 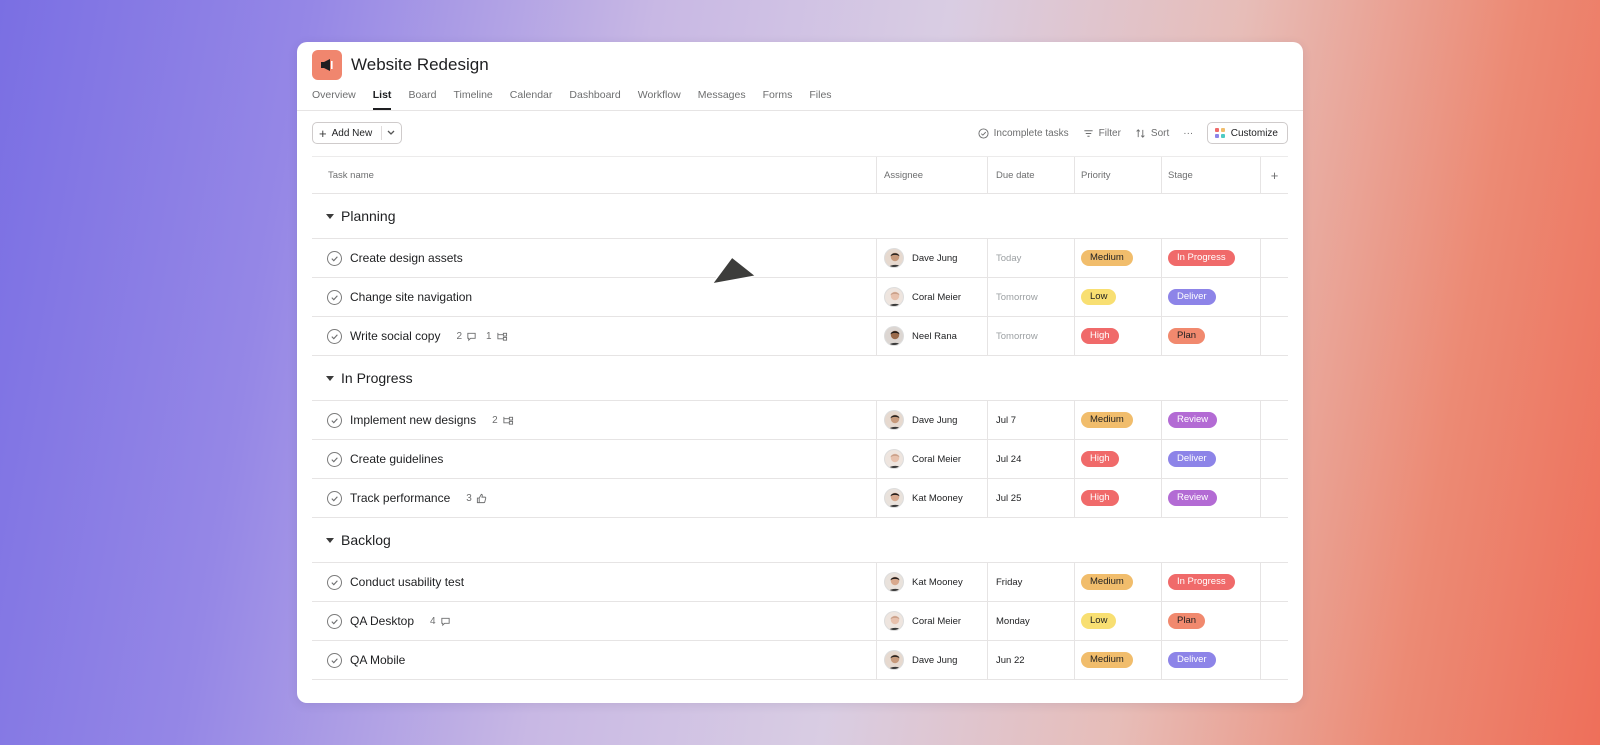 What do you see at coordinates (932, 336) in the screenshot?
I see `assignee-cell: Neel Rana` at bounding box center [932, 336].